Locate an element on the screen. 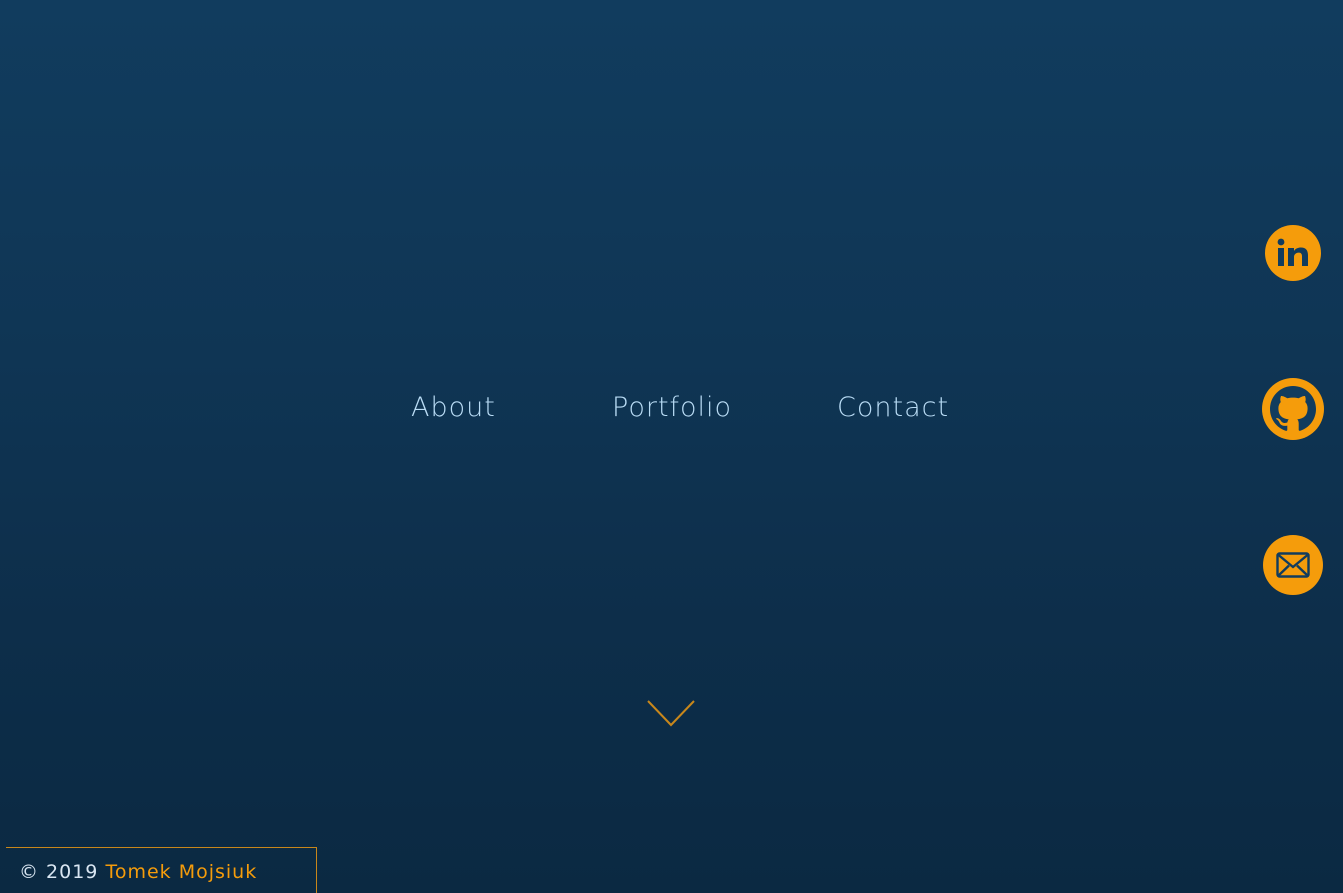 Image resolution: width=1343 pixels, height=893 pixels. chevron-down-icon is located at coordinates (671, 713).